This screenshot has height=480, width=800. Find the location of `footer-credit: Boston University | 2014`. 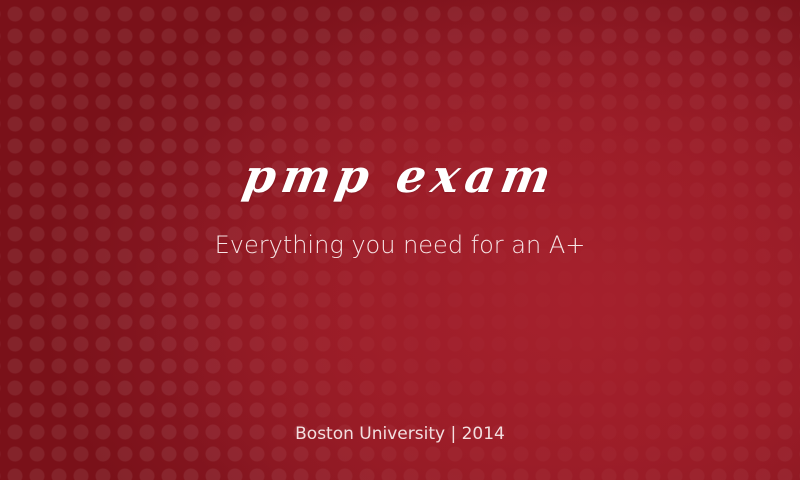

footer-credit: Boston University | 2014 is located at coordinates (400, 434).